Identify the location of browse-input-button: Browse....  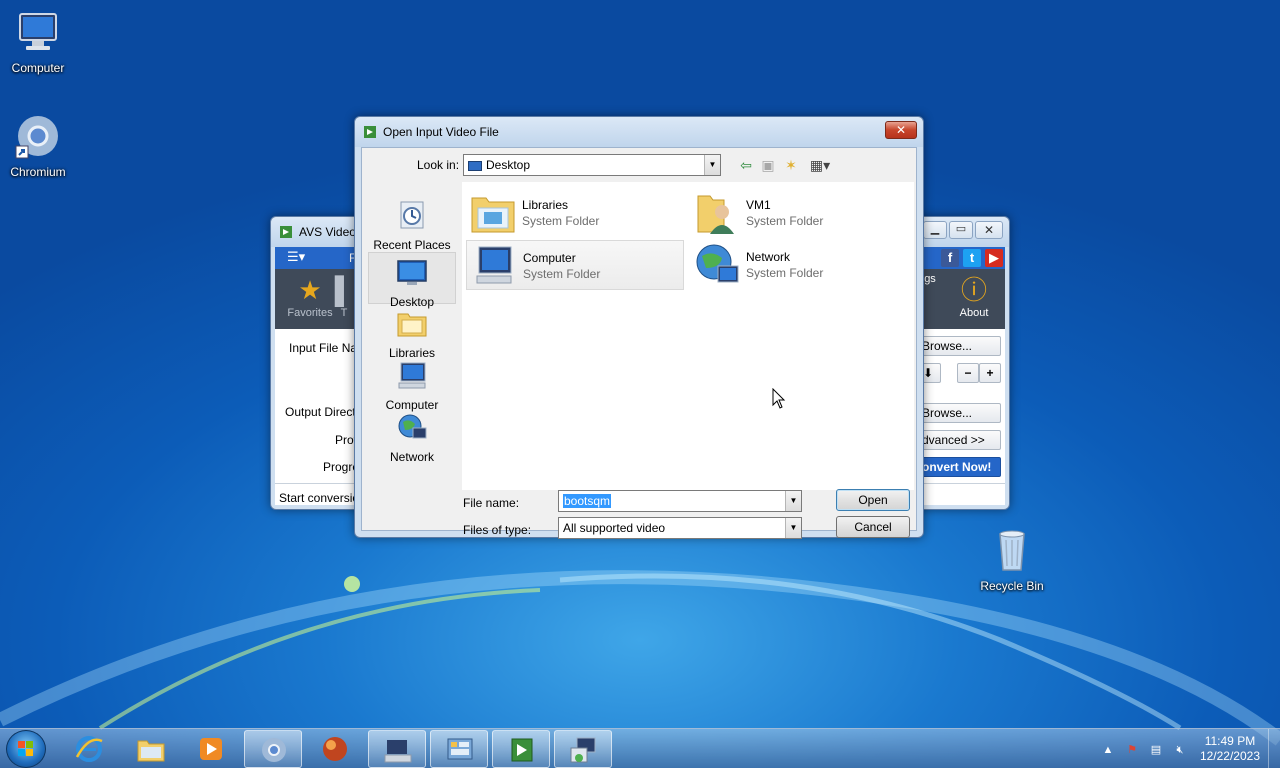
(958, 346).